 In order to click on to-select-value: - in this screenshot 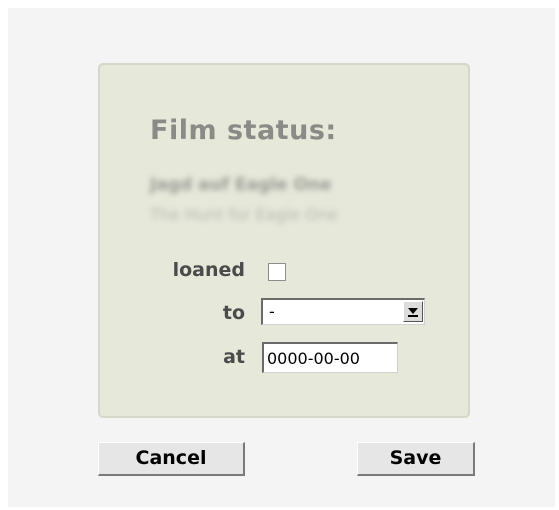, I will do `click(272, 311)`.